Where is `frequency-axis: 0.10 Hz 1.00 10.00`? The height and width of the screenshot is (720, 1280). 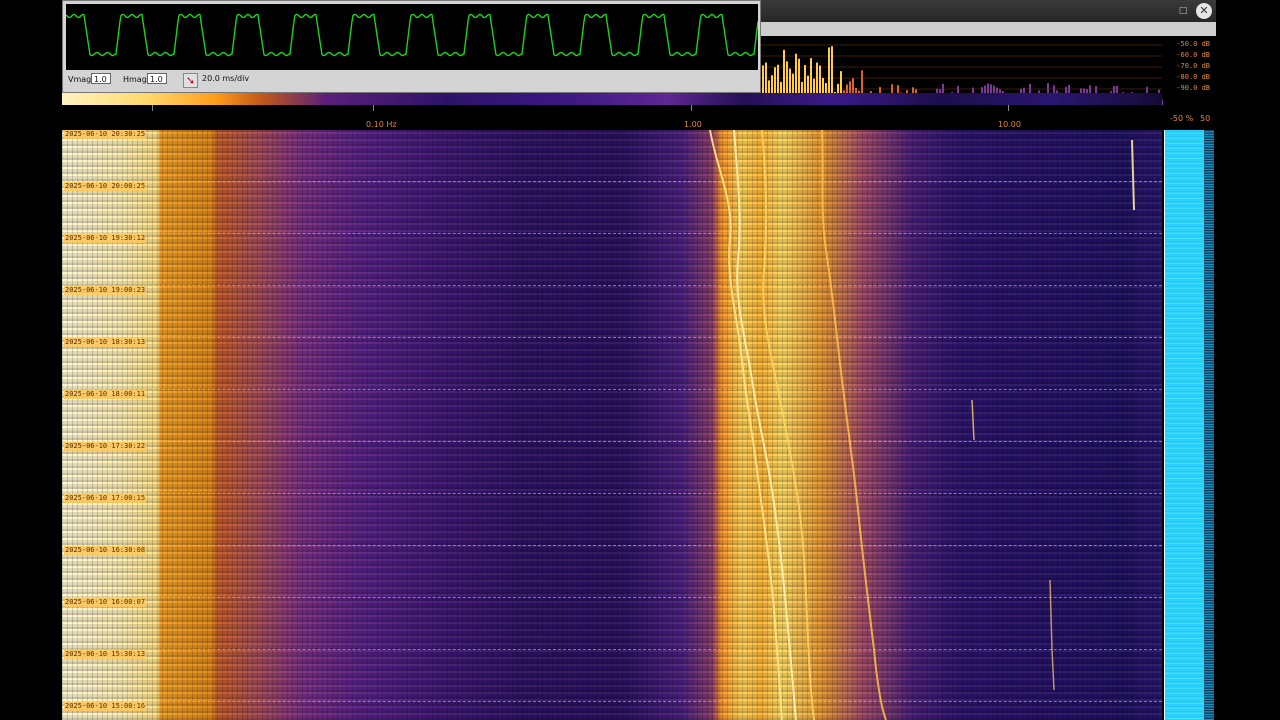 frequency-axis: 0.10 Hz 1.00 10.00 is located at coordinates (612, 117).